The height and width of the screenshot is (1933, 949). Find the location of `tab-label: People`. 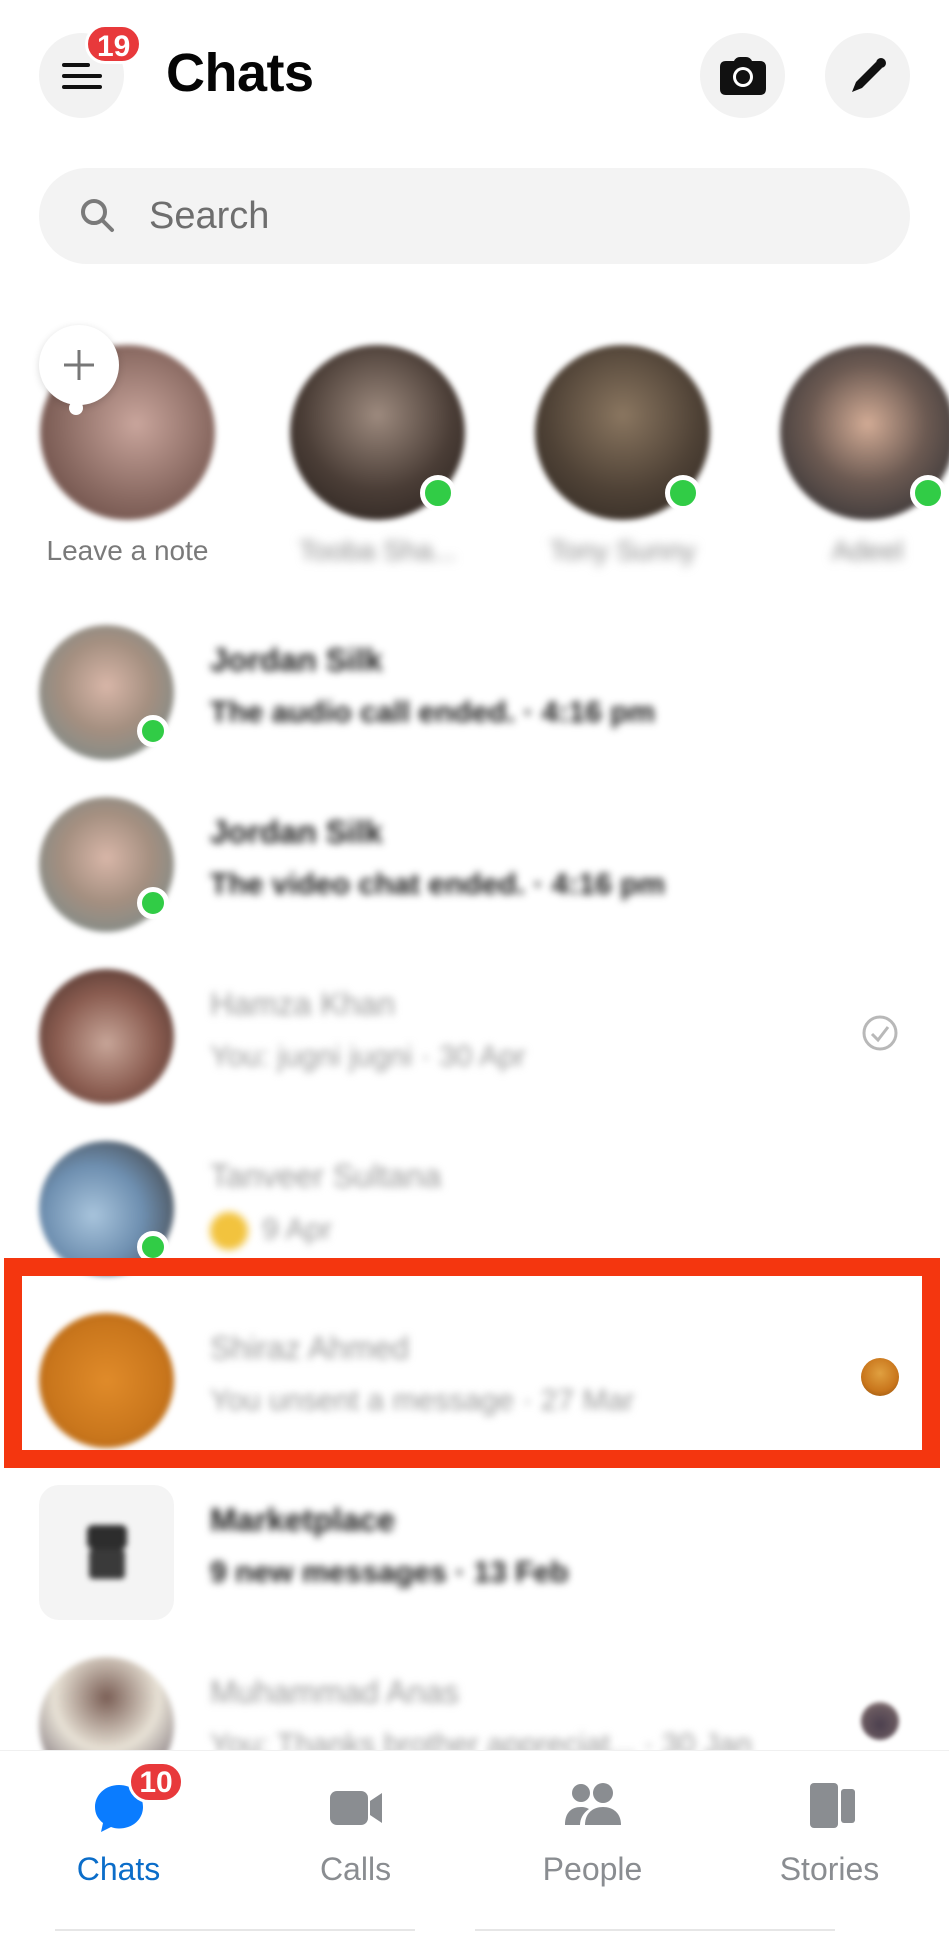

tab-label: People is located at coordinates (592, 1869).